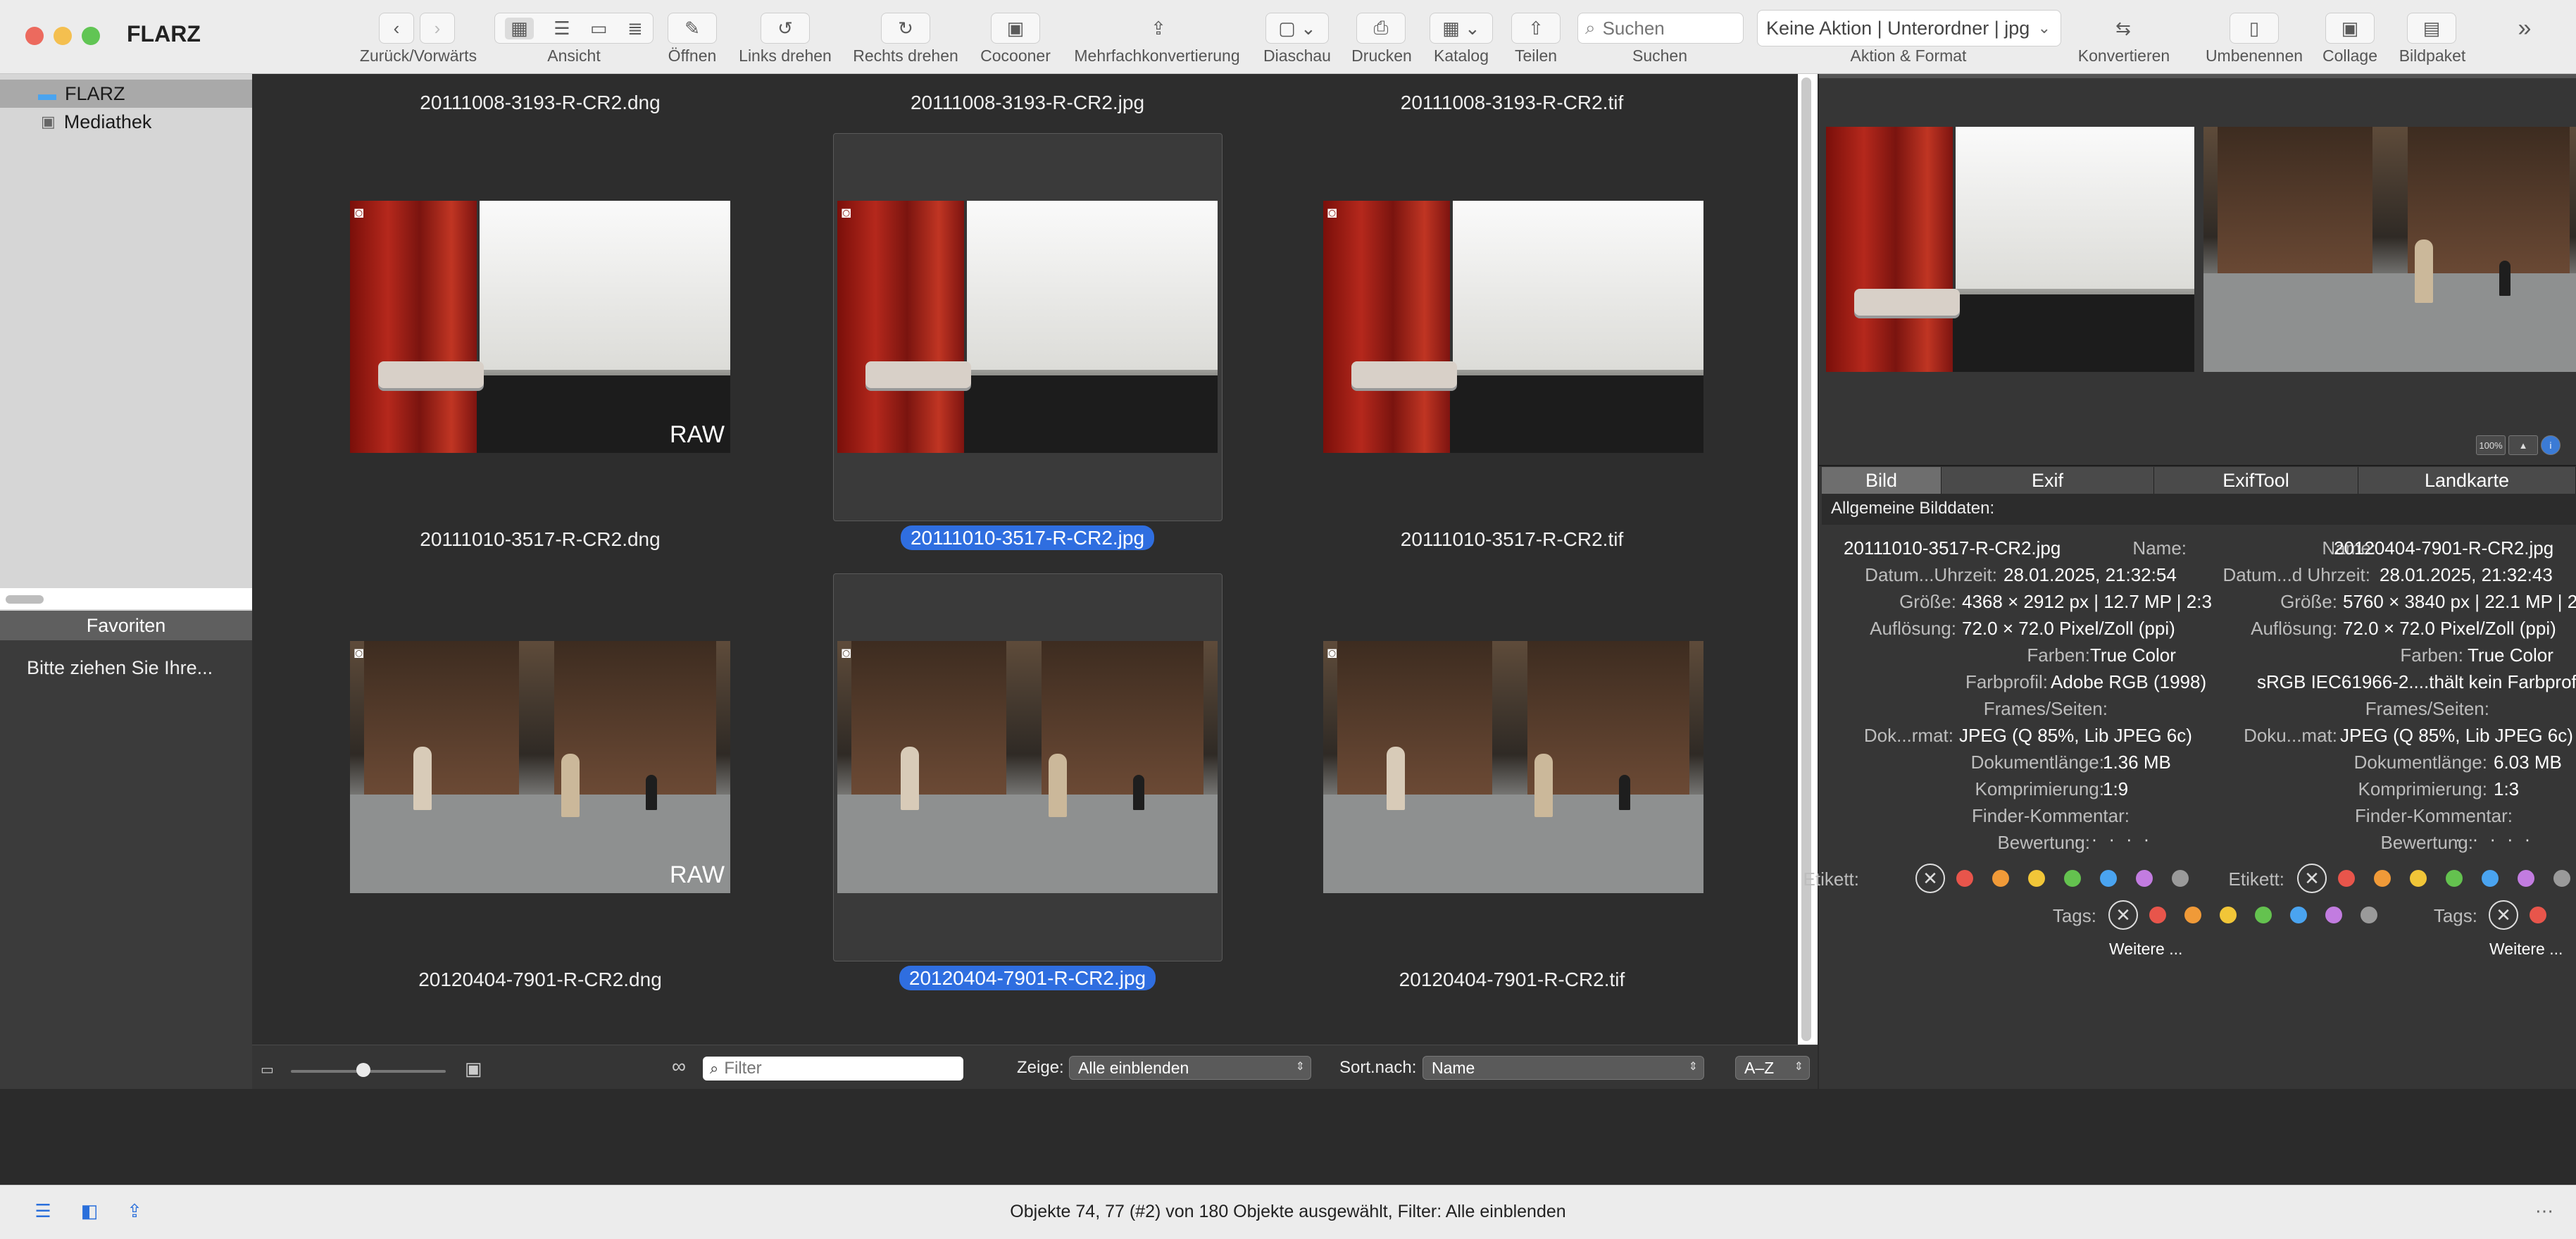 The width and height of the screenshot is (2576, 1239). Describe the element at coordinates (1297, 28) in the screenshot. I see `slideshow-button: ▢ ⌄` at that location.